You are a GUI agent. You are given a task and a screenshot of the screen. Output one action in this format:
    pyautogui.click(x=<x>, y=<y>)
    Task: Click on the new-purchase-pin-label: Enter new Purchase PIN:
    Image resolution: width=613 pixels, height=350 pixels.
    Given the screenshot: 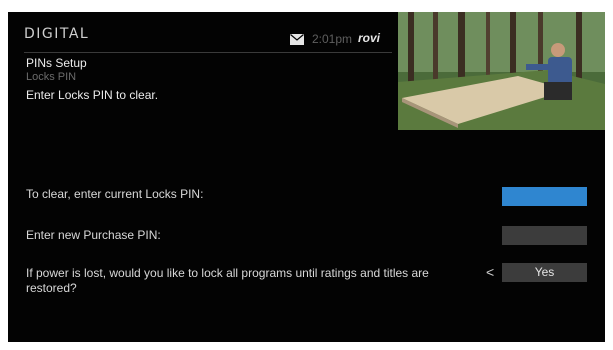 What is the action you would take?
    pyautogui.click(x=93, y=235)
    